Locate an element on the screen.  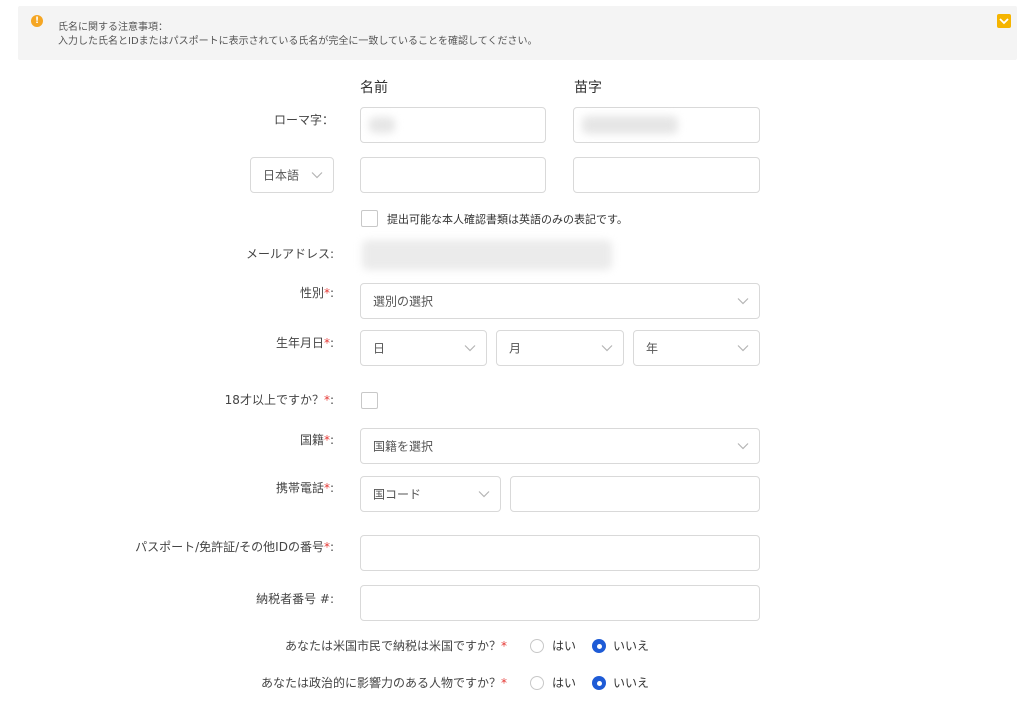
collapse-chevron-icon is located at coordinates (1004, 21).